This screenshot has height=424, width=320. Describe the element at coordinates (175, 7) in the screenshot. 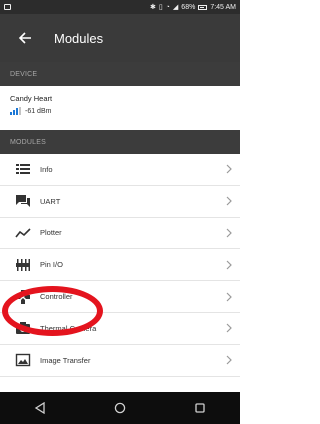

I see `signal-icon: ◢` at that location.